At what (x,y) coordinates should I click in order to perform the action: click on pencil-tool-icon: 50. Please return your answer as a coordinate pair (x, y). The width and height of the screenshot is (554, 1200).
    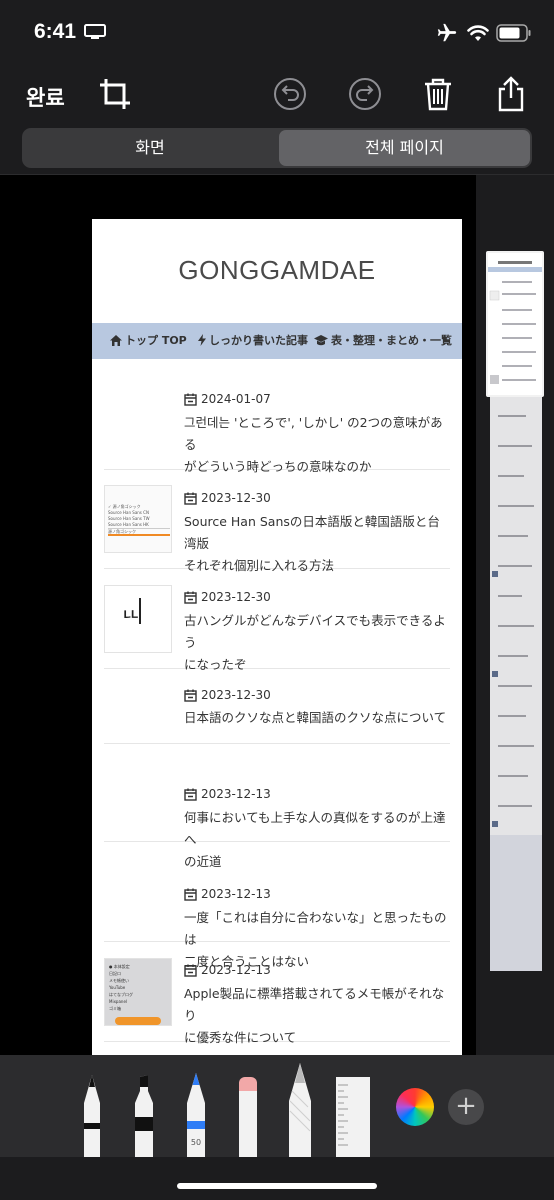
    Looking at the image, I should click on (196, 1114).